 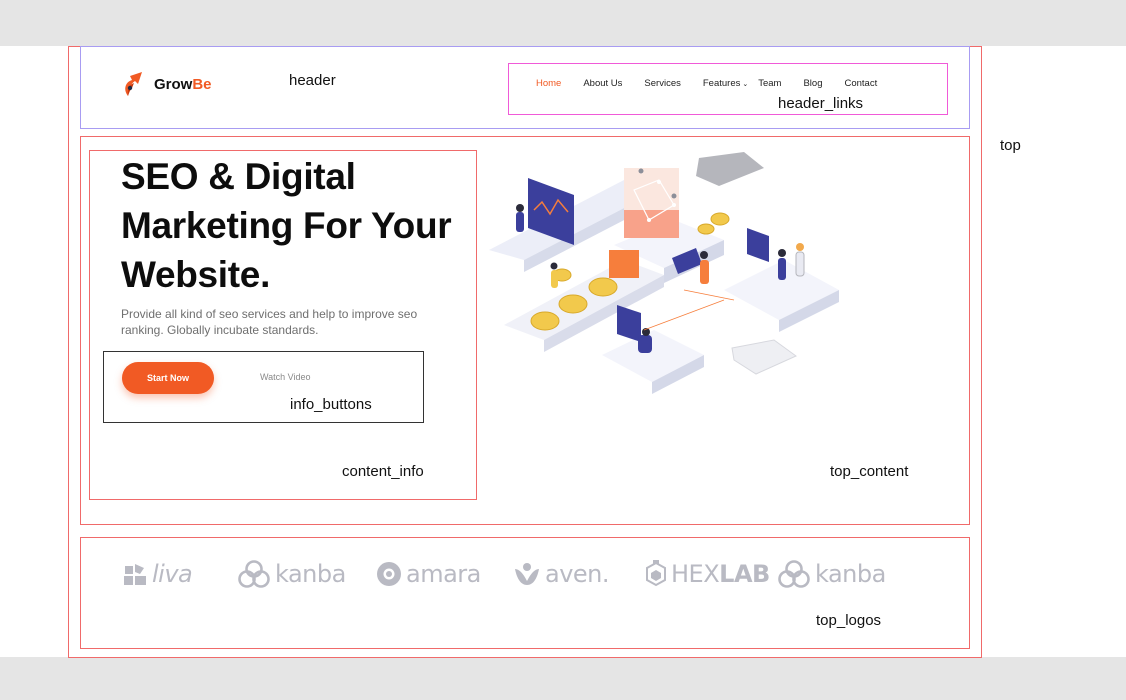 What do you see at coordinates (721, 83) in the screenshot?
I see `nav-features-label: Features` at bounding box center [721, 83].